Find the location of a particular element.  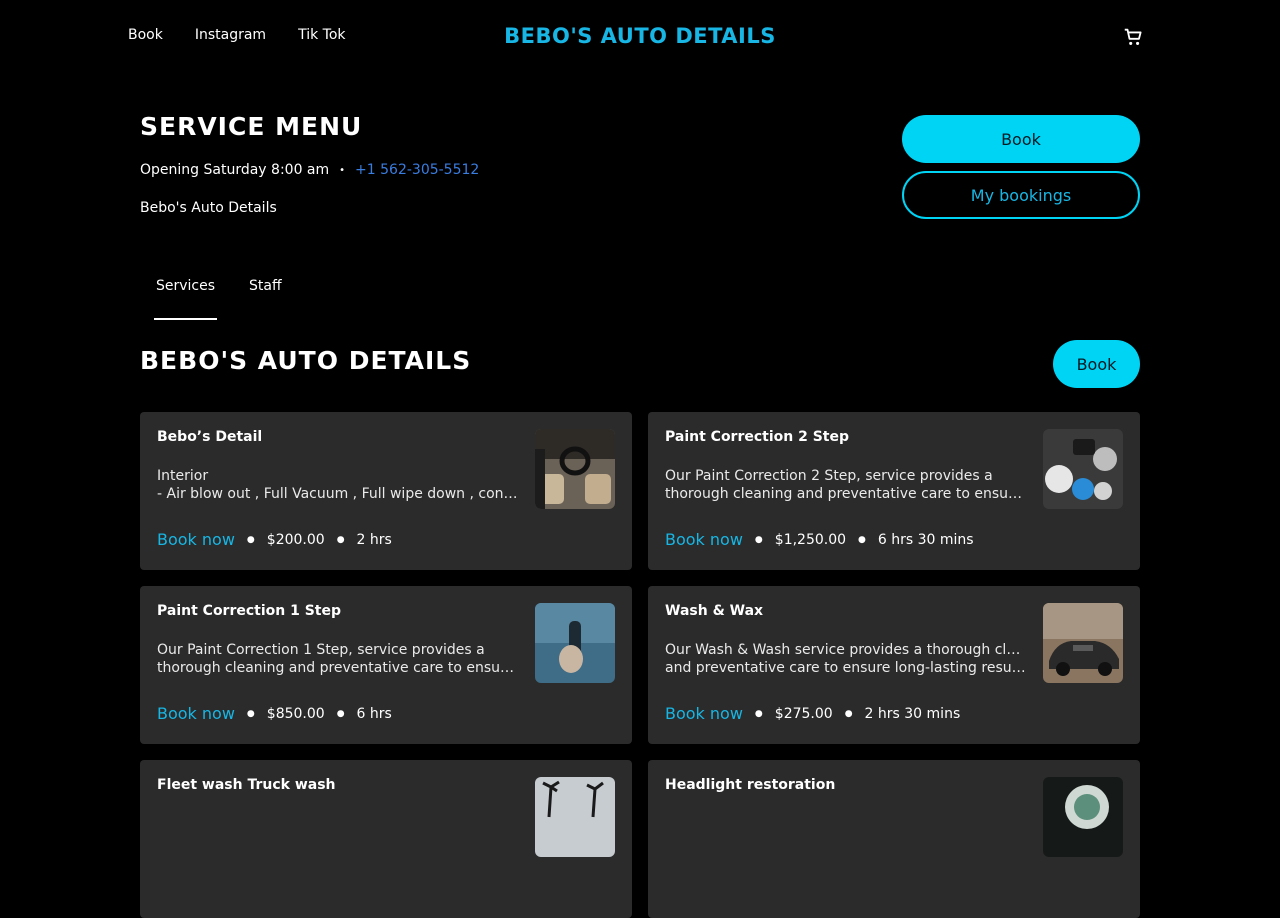

service-title: Fleet wash Truck wash is located at coordinates (246, 785).